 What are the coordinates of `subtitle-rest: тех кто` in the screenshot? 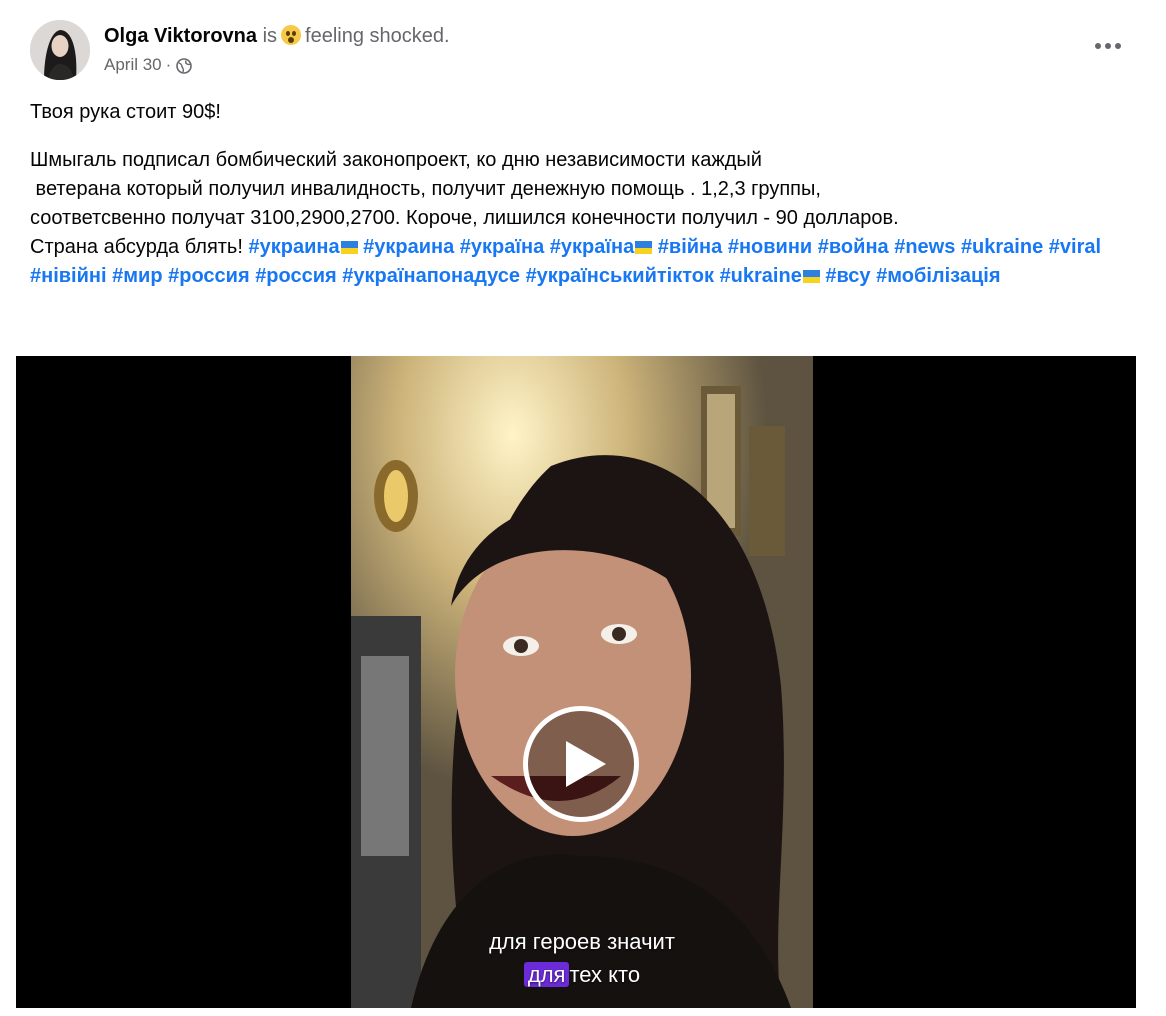 It's located at (605, 974).